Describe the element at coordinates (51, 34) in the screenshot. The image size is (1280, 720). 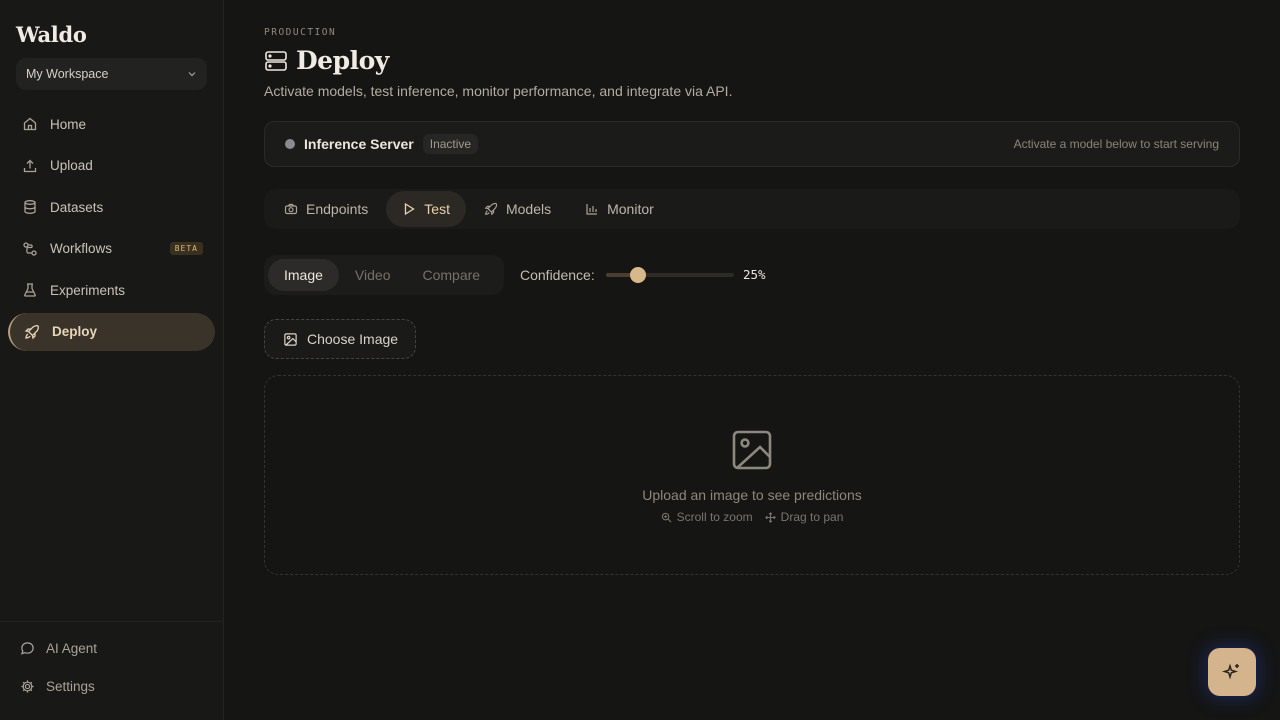
I see `brand-logo: Waldo` at that location.